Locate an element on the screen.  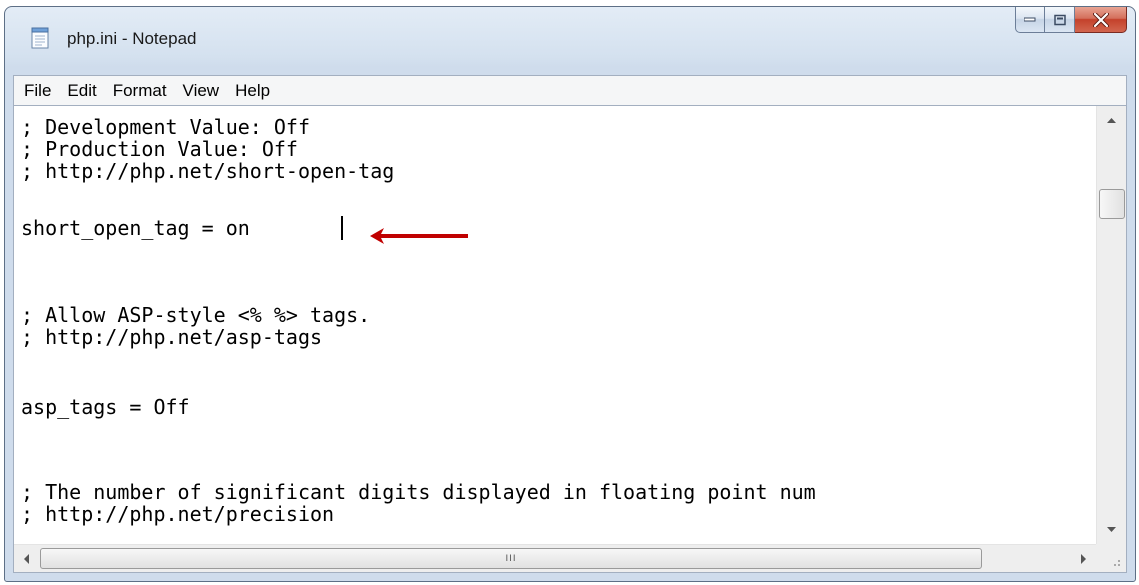
scroll-grip: III is located at coordinates (511, 559).